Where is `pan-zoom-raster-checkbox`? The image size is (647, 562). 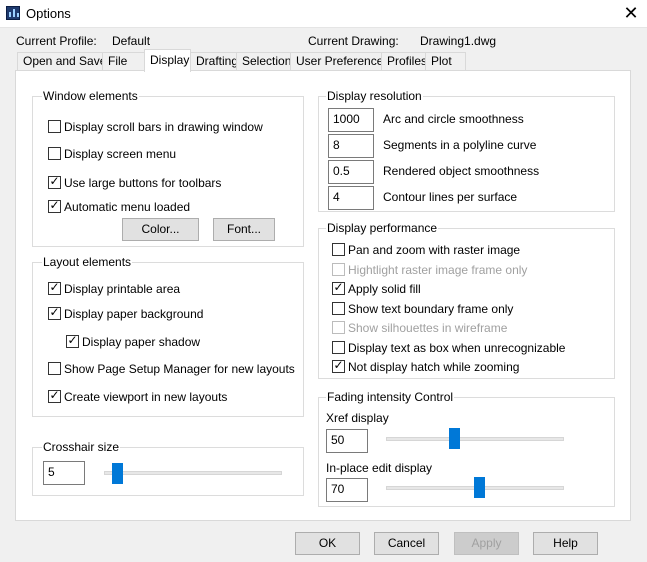 pan-zoom-raster-checkbox is located at coordinates (338, 249).